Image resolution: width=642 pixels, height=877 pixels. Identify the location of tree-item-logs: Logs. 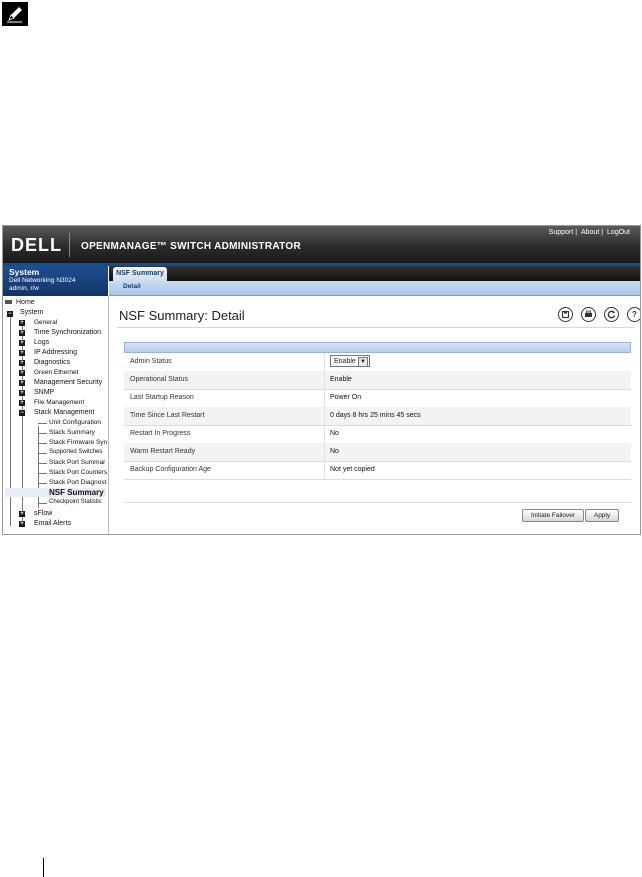
(41, 342).